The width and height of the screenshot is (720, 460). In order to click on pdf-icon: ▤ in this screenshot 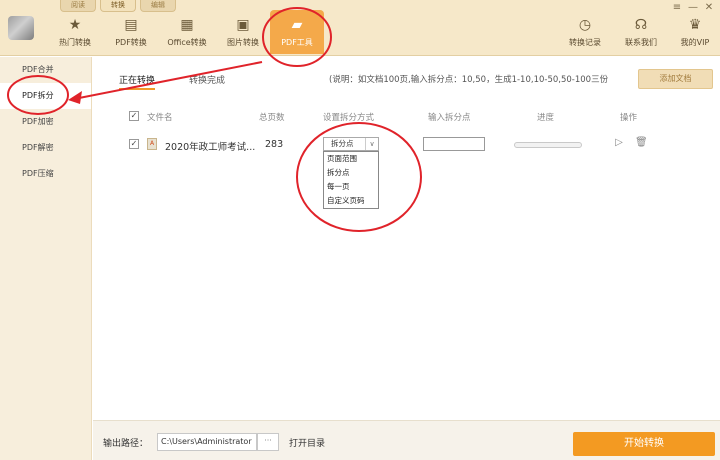, I will do `click(131, 25)`.